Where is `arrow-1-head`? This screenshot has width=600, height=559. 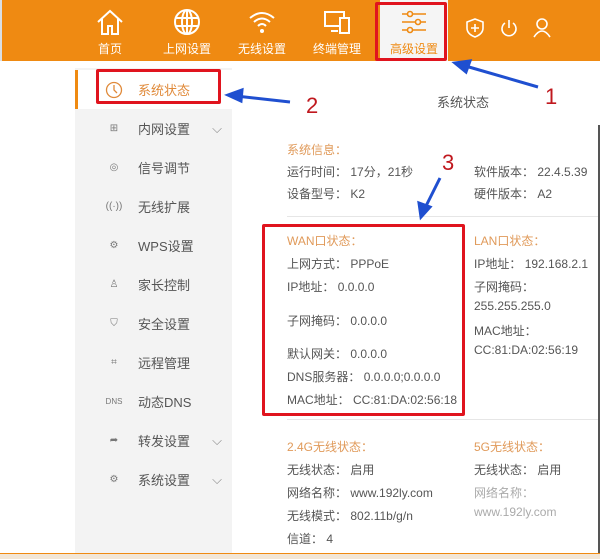
arrow-1-head is located at coordinates (462, 67).